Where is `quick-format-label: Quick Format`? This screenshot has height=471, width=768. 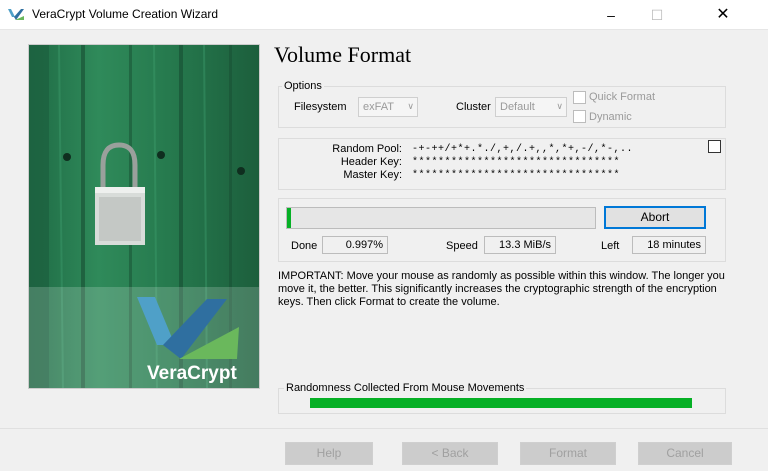 quick-format-label: Quick Format is located at coordinates (622, 97).